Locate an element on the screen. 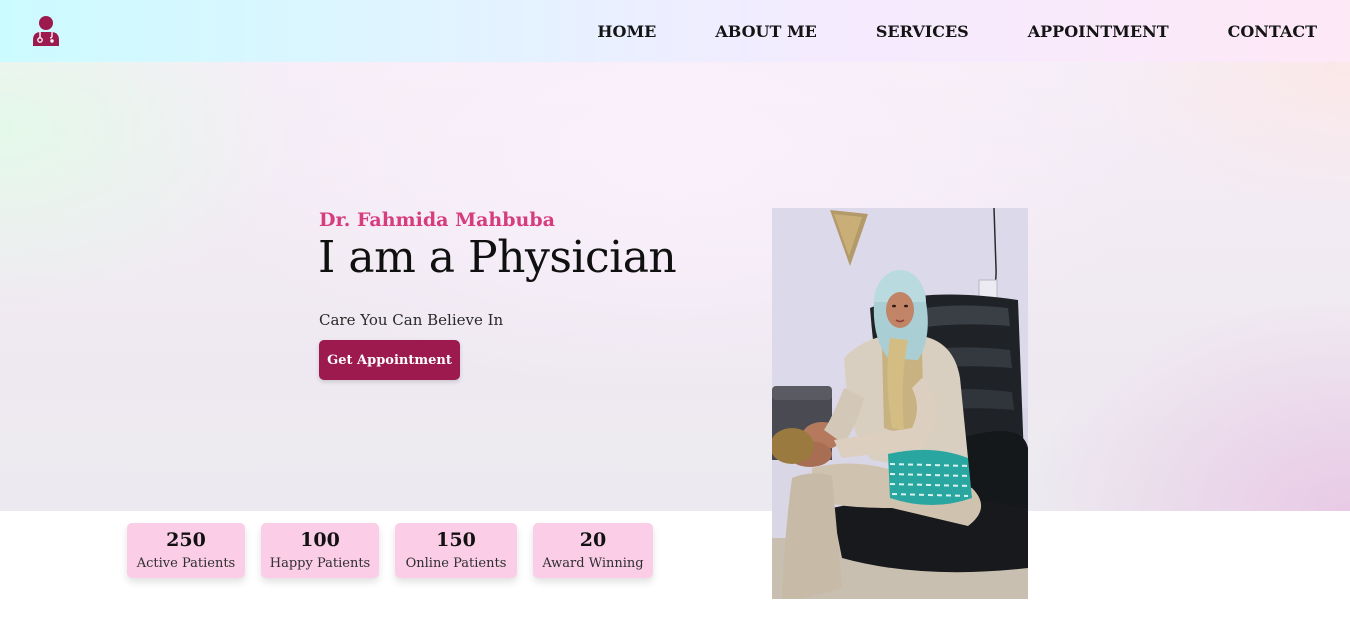 This screenshot has height=636, width=1350. hero-tagline: Care You Can Believe In is located at coordinates (411, 320).